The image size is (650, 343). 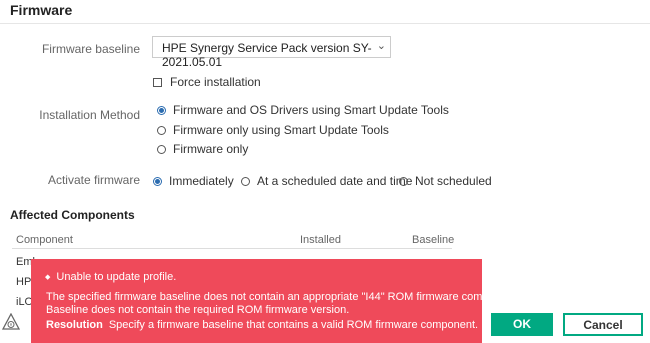 What do you see at coordinates (603, 324) in the screenshot?
I see `cancel-button: Cancel` at bounding box center [603, 324].